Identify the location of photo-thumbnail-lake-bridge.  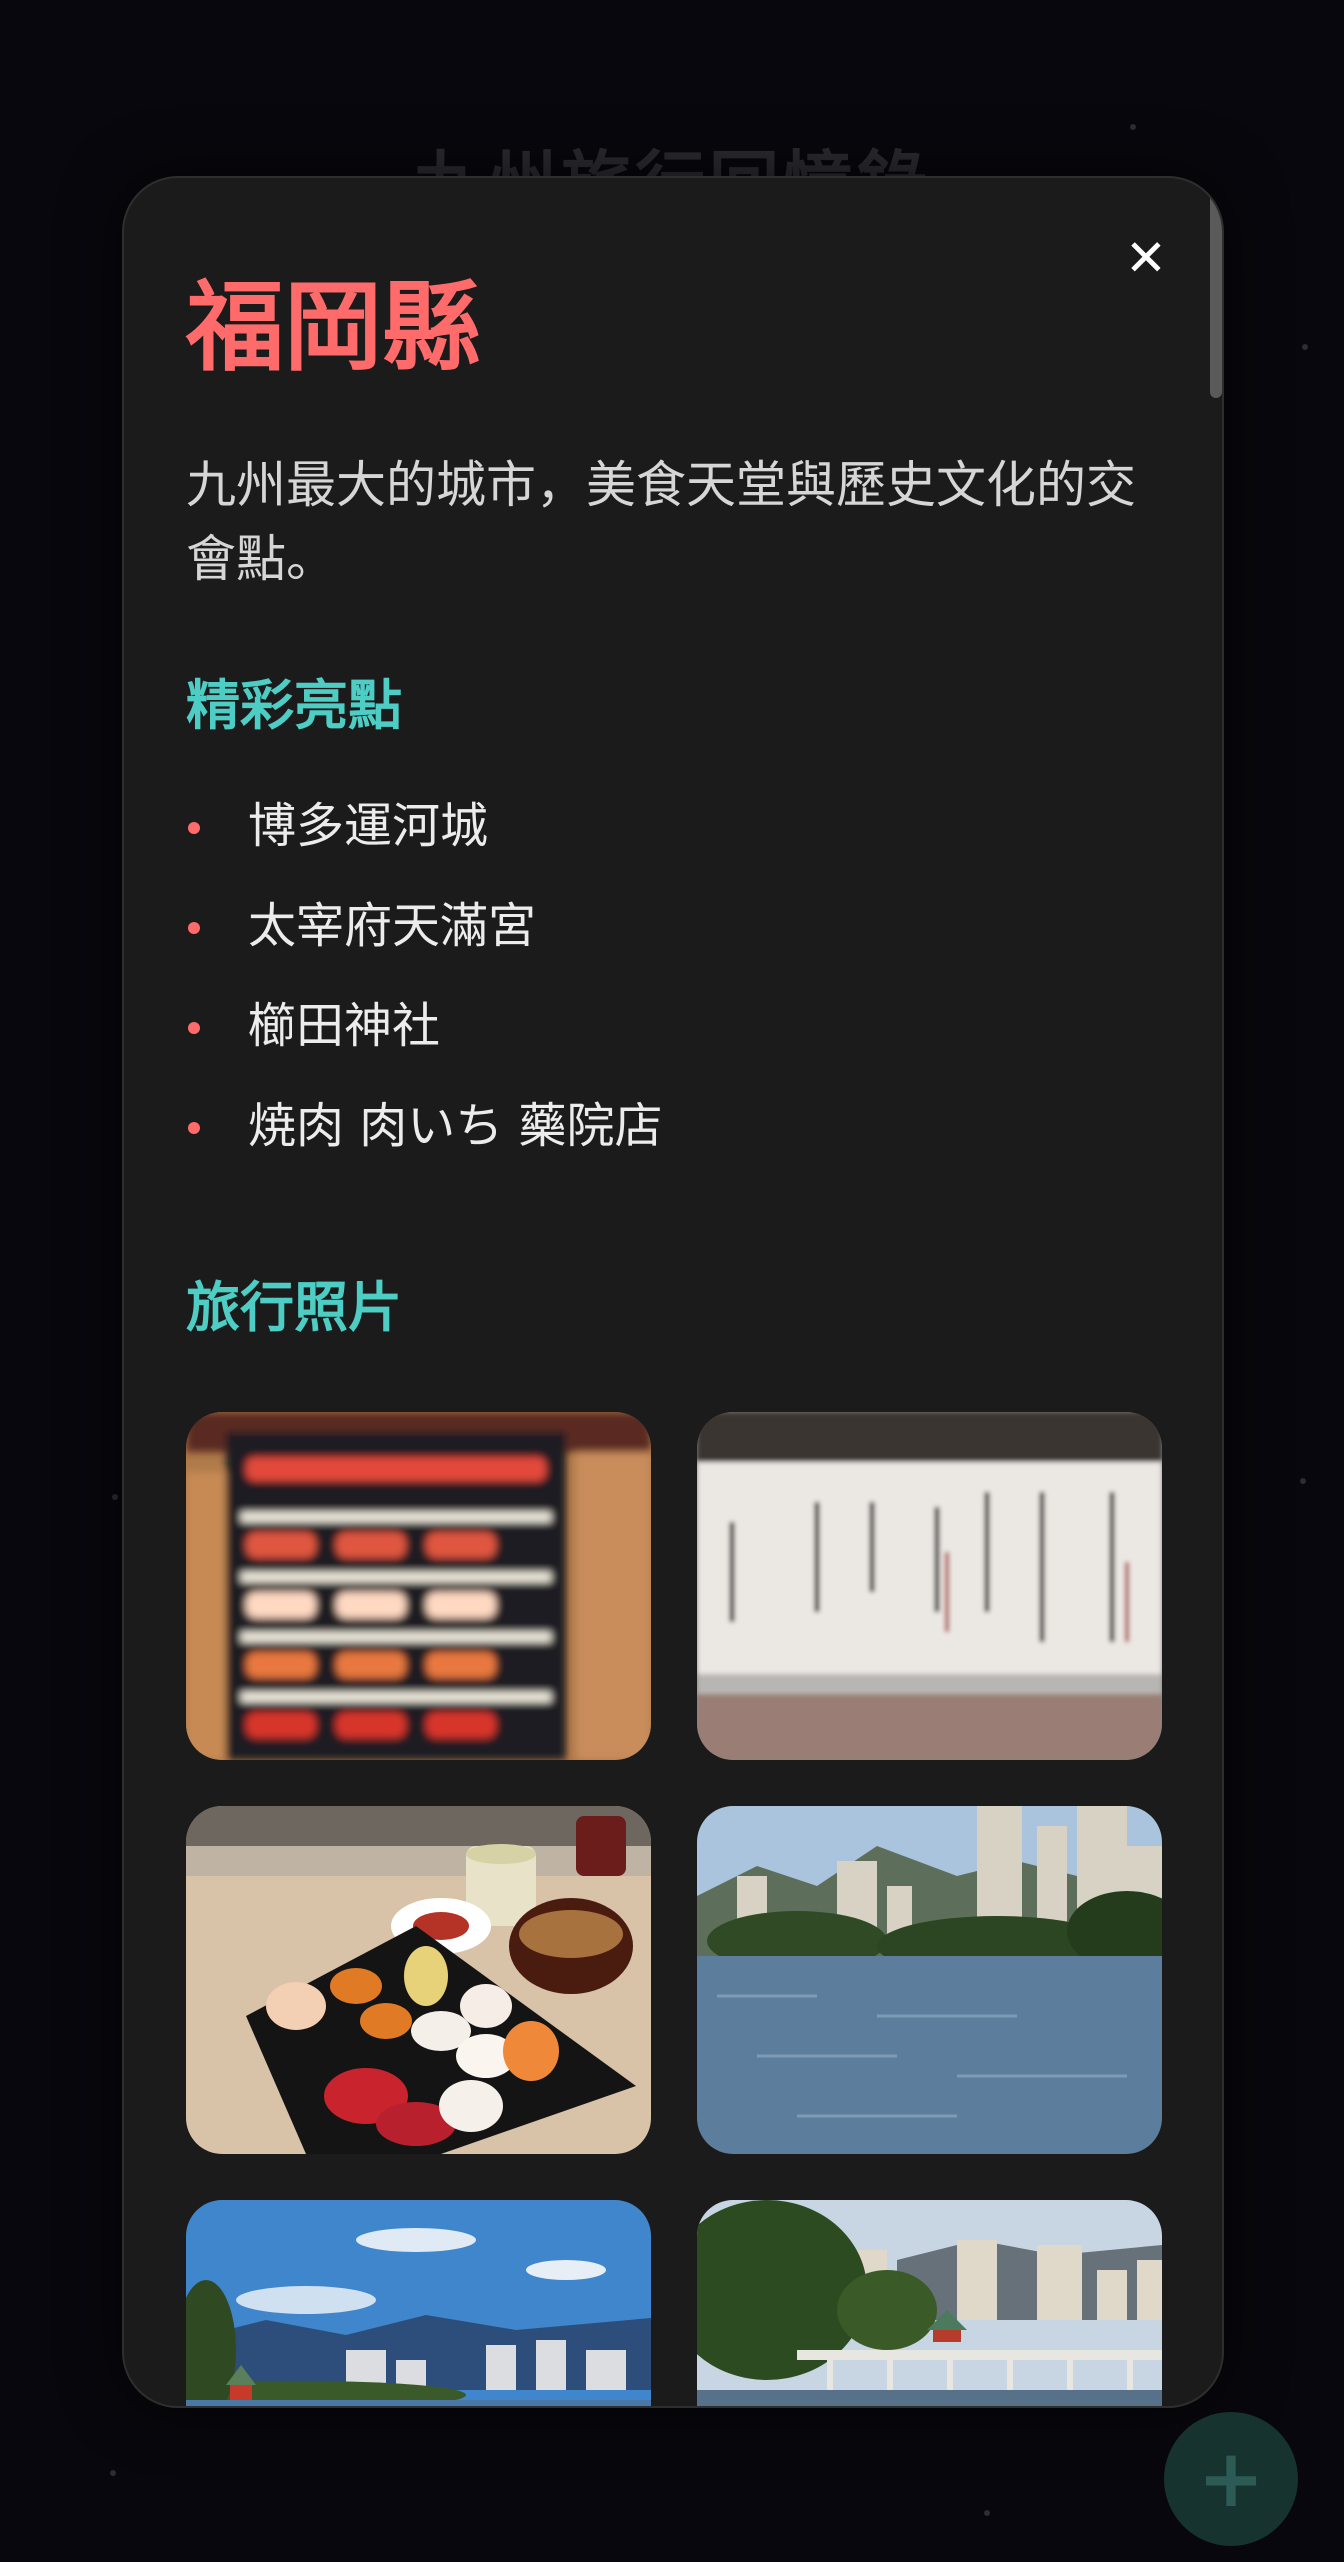
(929, 2303).